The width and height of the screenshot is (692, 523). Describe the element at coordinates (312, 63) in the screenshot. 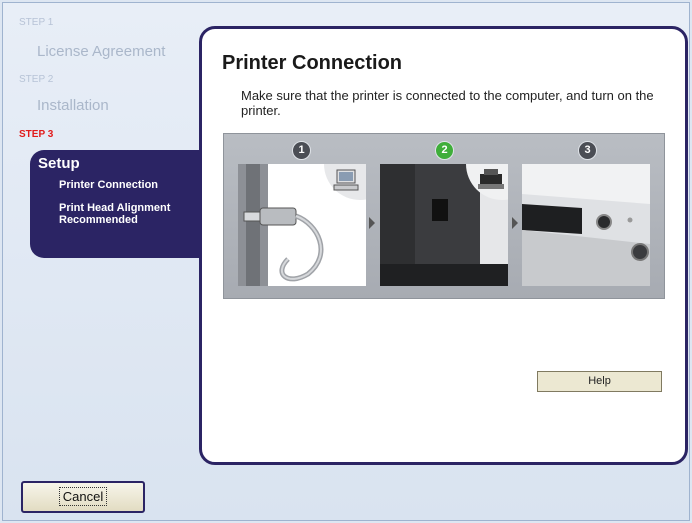

I see `page-title: Printer Connection` at that location.